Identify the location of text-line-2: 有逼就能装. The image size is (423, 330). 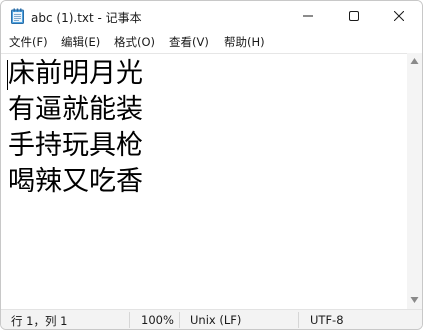
(75, 109).